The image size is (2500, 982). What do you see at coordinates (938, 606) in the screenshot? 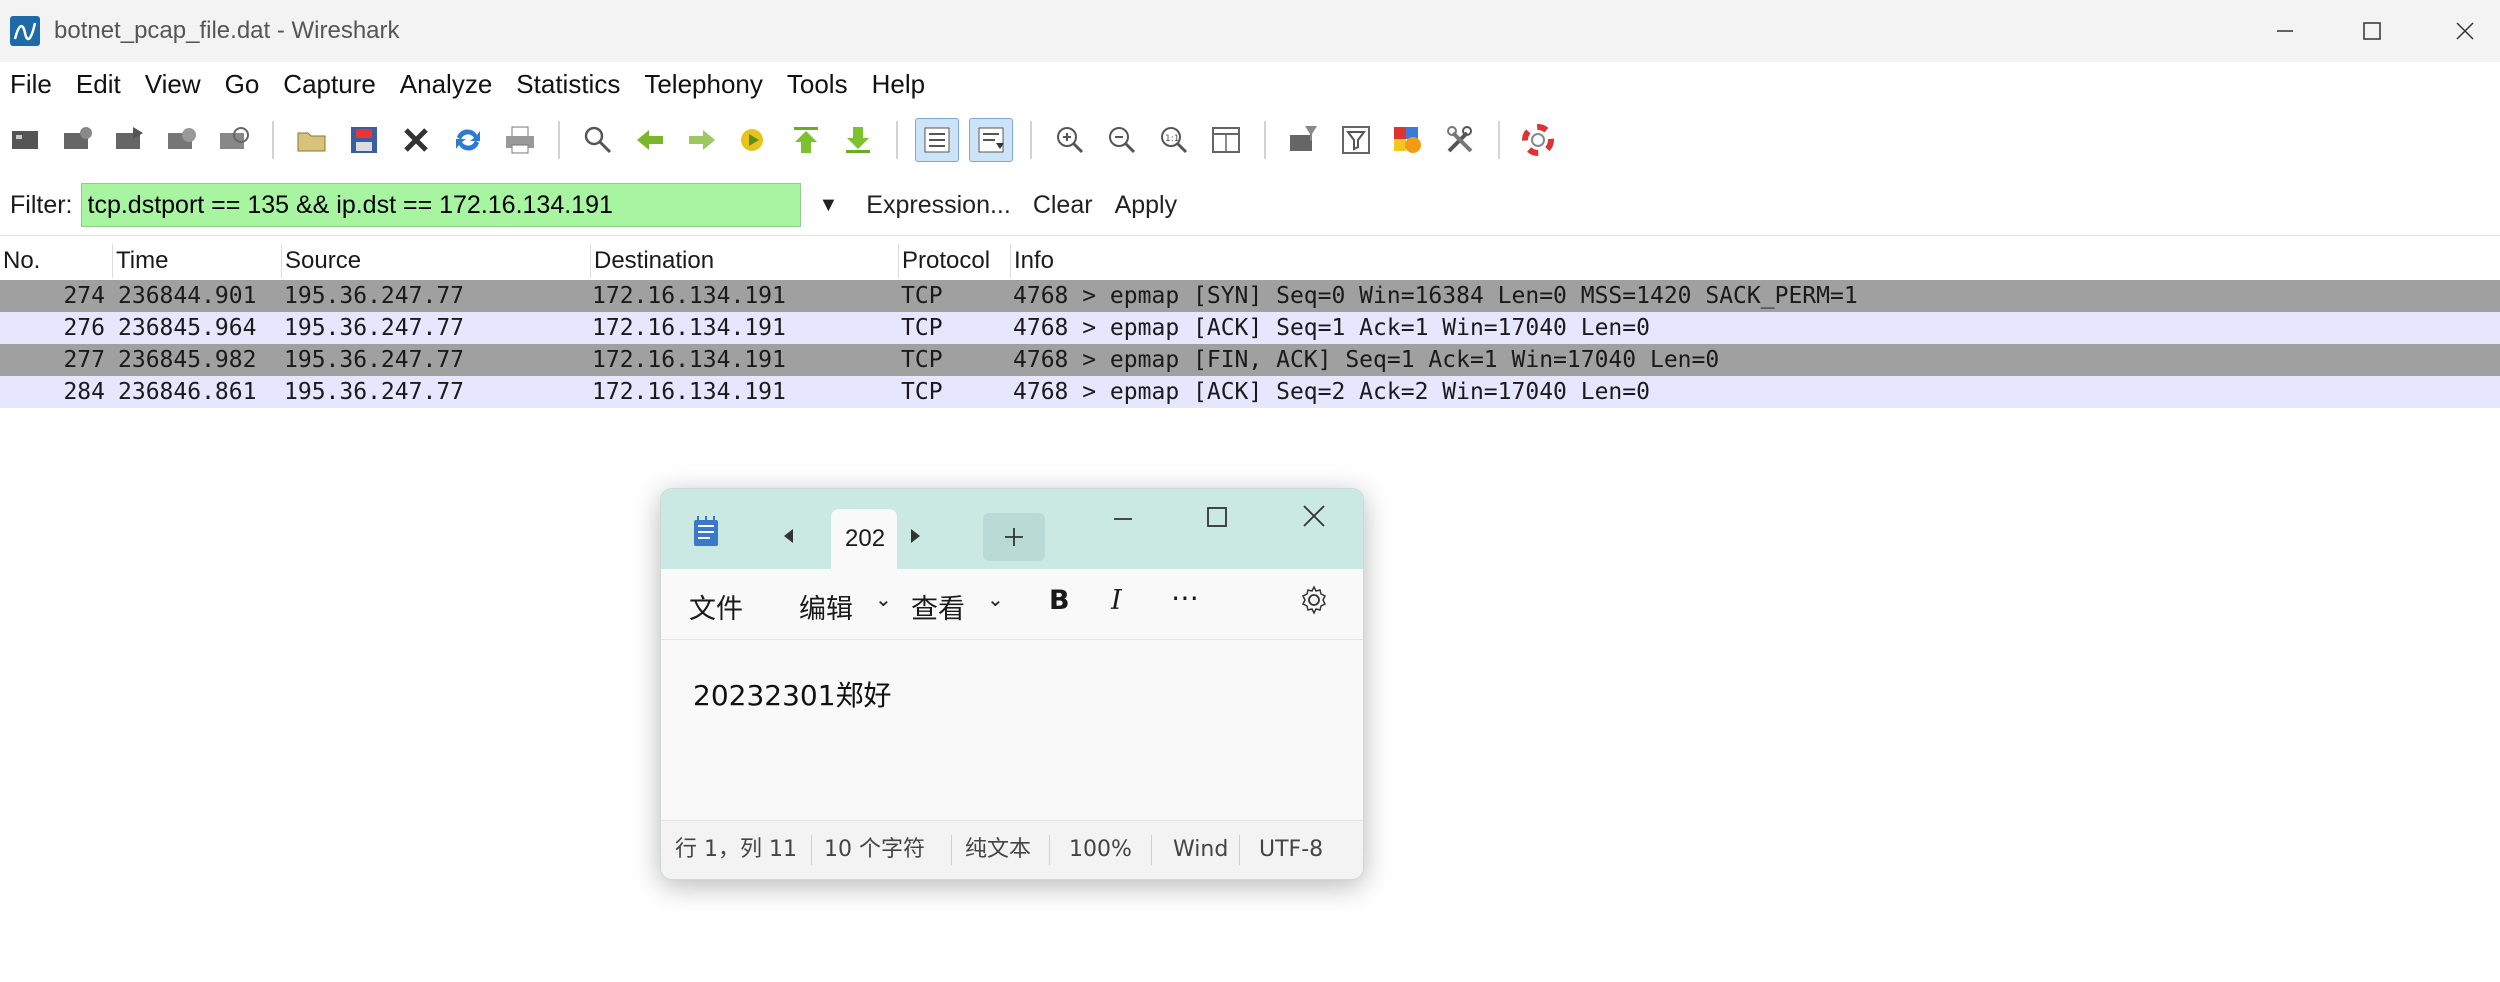
I see `notepad-menu-view: 查看` at bounding box center [938, 606].